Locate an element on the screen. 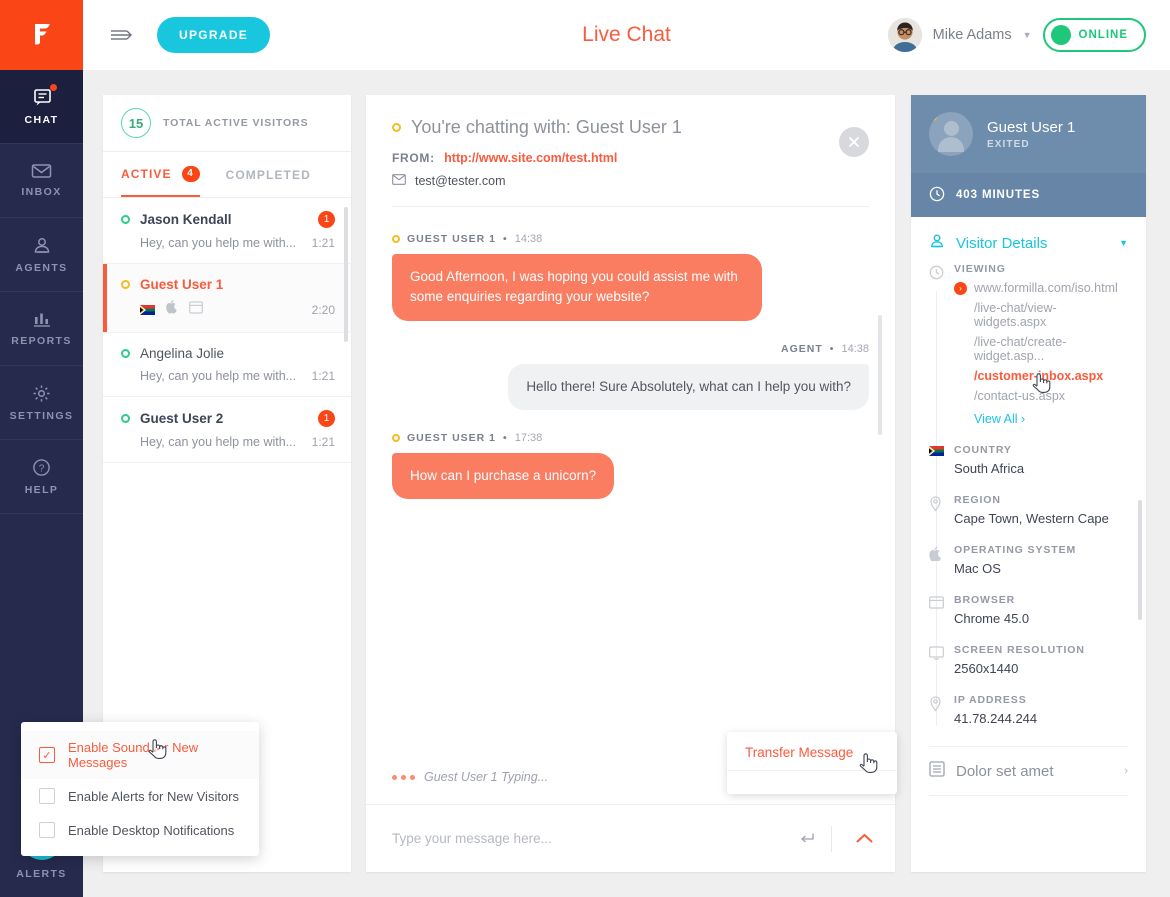  notification-option-desktop: Enable Desktop Notifications is located at coordinates (140, 830).